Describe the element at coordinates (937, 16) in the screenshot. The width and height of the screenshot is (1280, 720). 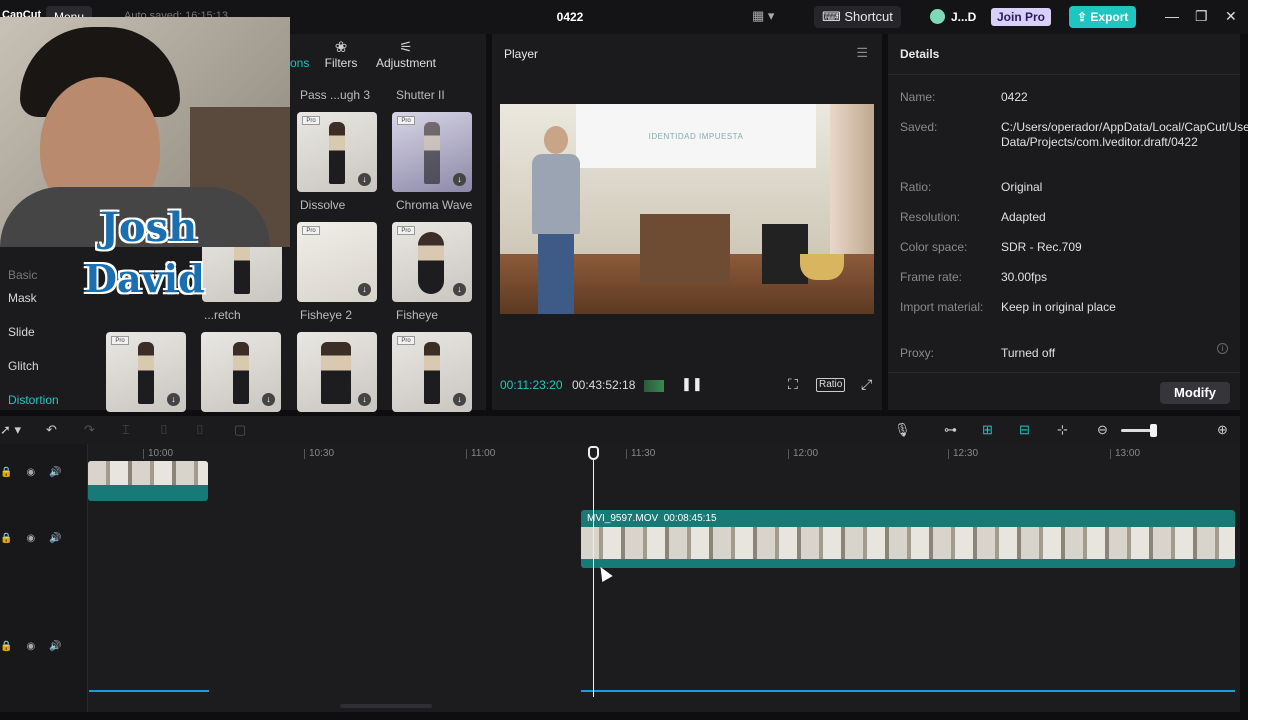
I see `avatar` at that location.